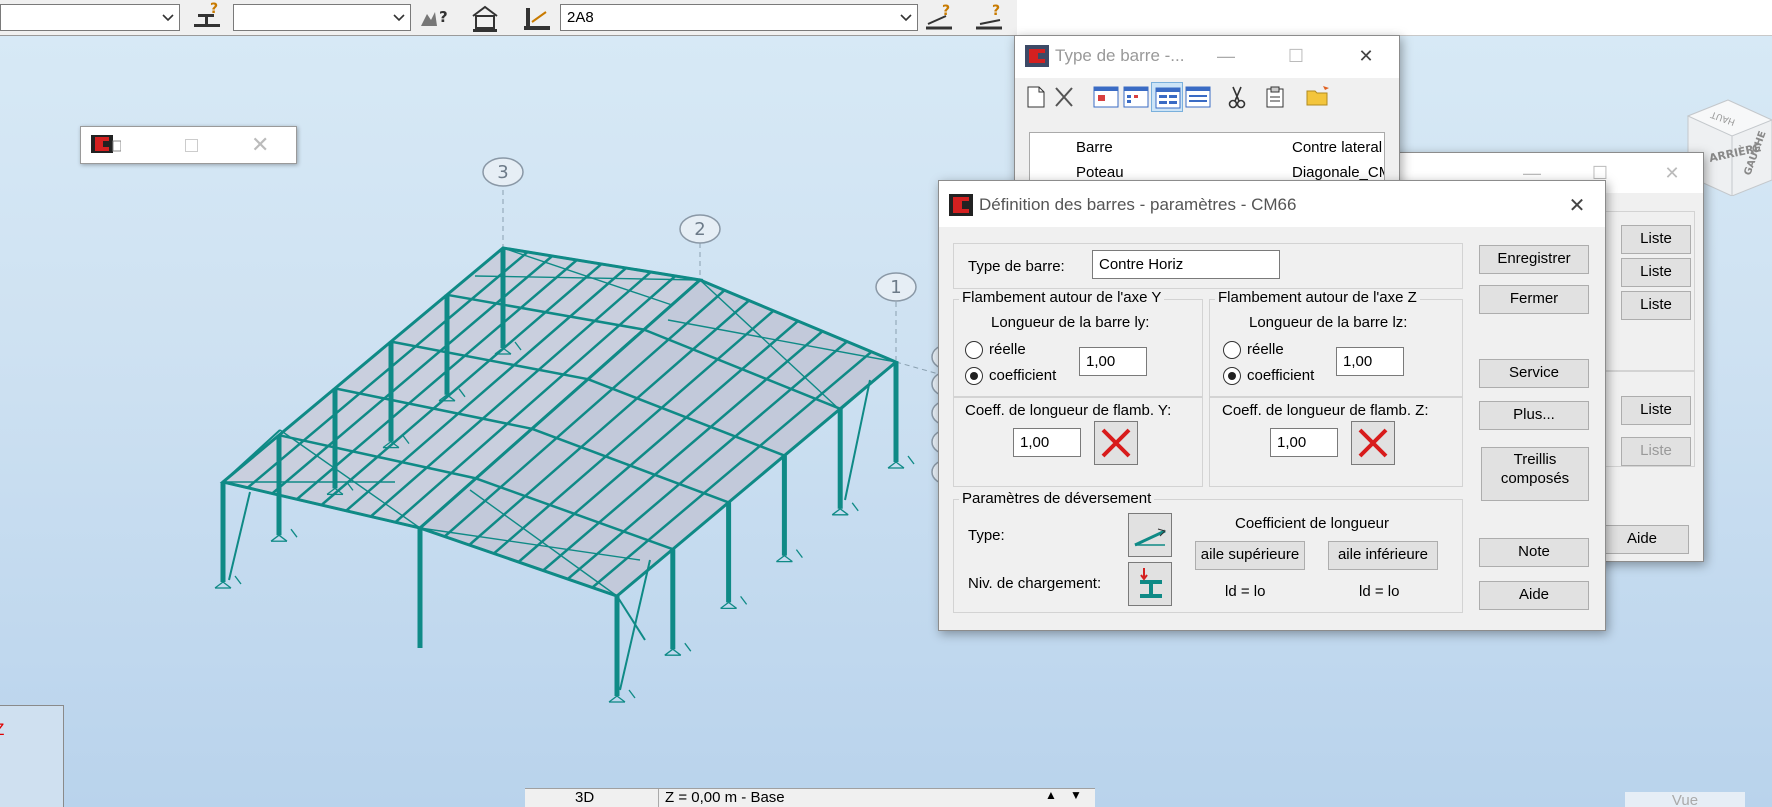 The image size is (1772, 807). Describe the element at coordinates (1534, 373) in the screenshot. I see `service-button: Service` at that location.